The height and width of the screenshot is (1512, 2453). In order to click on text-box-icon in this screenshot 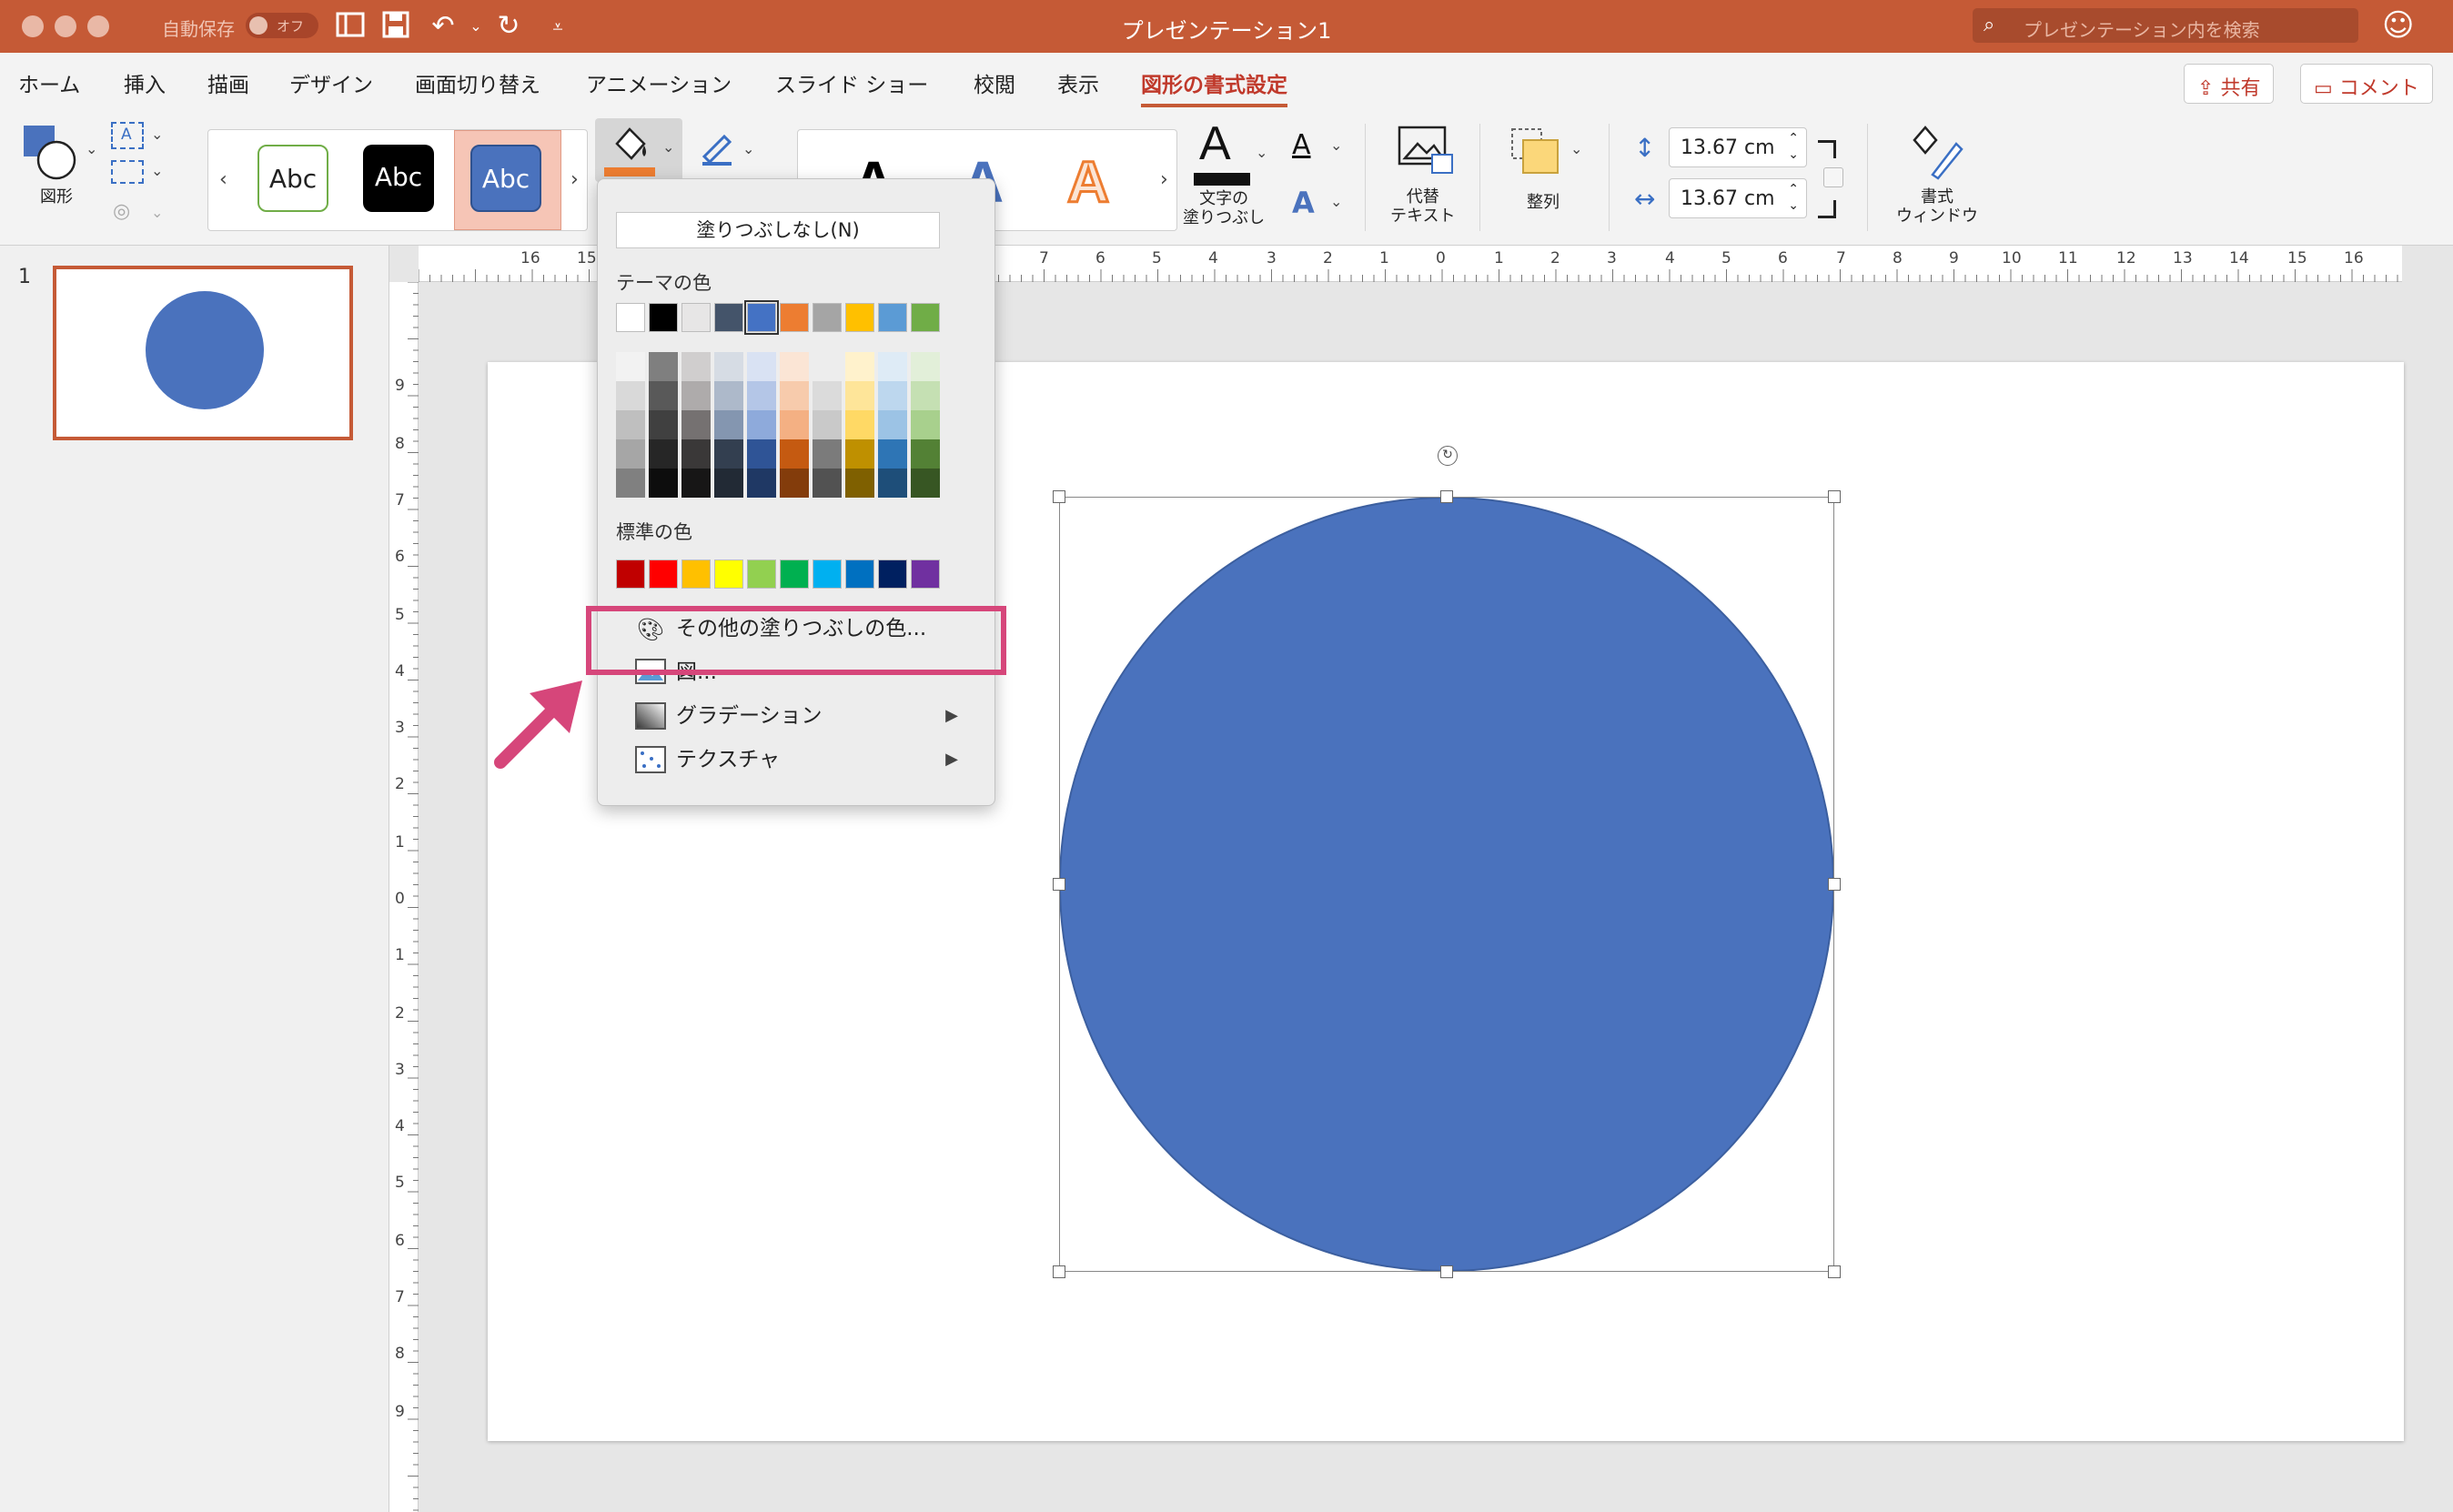, I will do `click(127, 172)`.